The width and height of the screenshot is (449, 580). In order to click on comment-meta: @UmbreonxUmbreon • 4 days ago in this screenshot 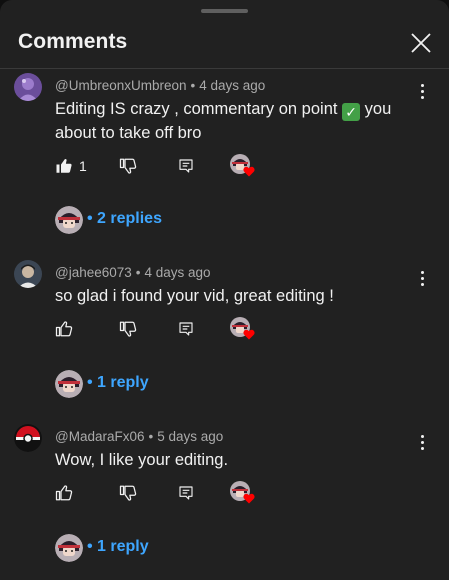, I will do `click(160, 85)`.